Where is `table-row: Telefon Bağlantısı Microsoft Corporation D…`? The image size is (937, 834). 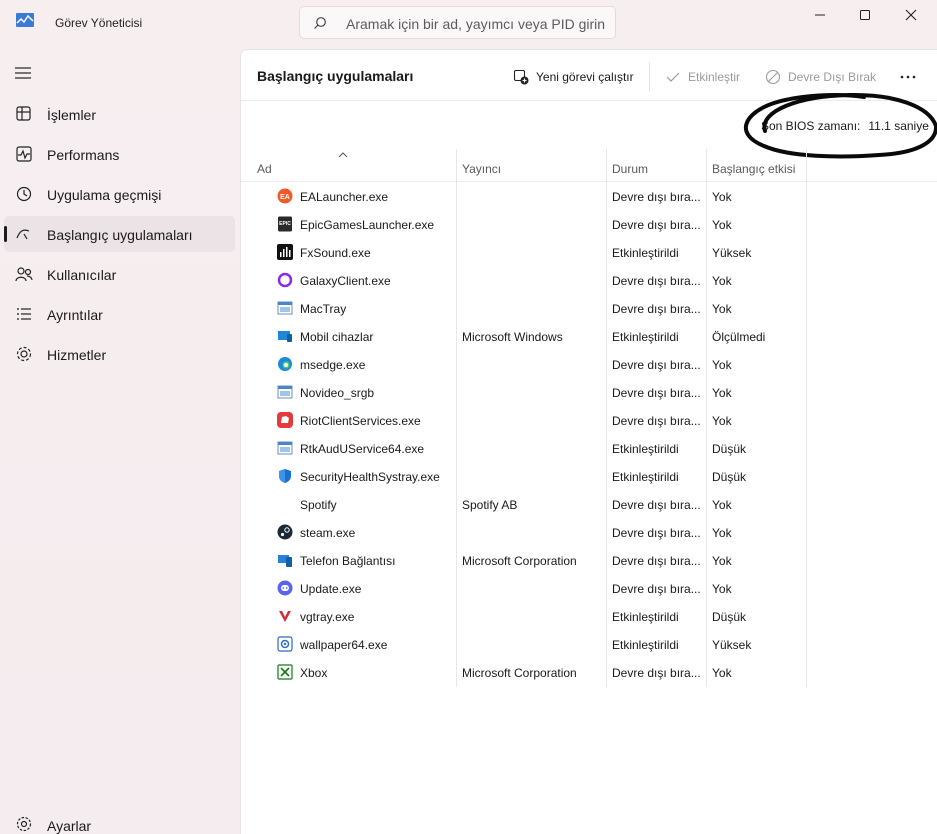
table-row: Telefon Bağlantısı Microsoft Corporation D… is located at coordinates (589, 560).